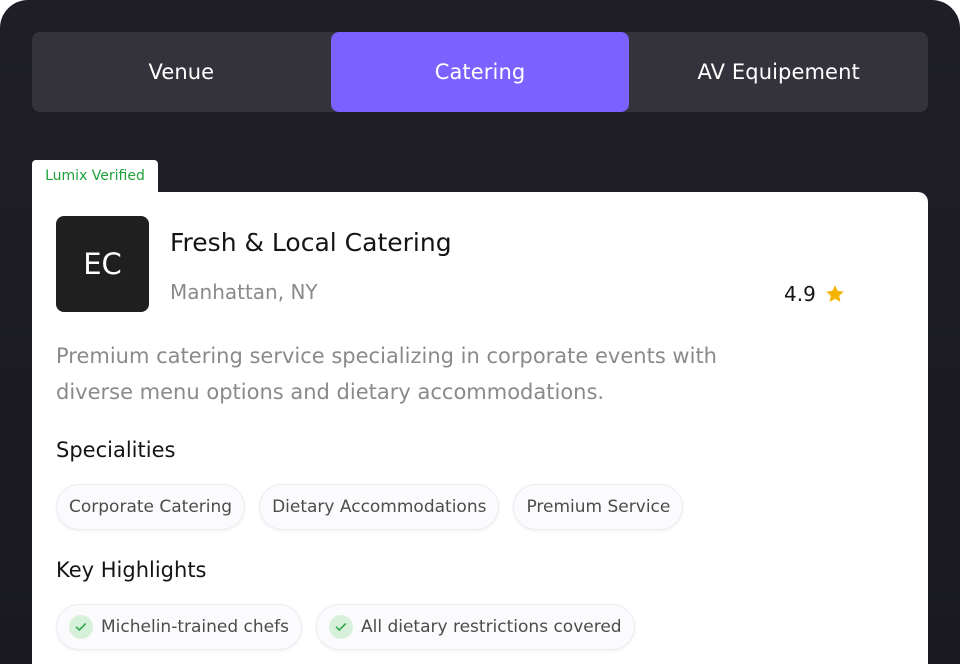  Describe the element at coordinates (151, 507) in the screenshot. I see `speciality-chip: Corporate Catering` at that location.